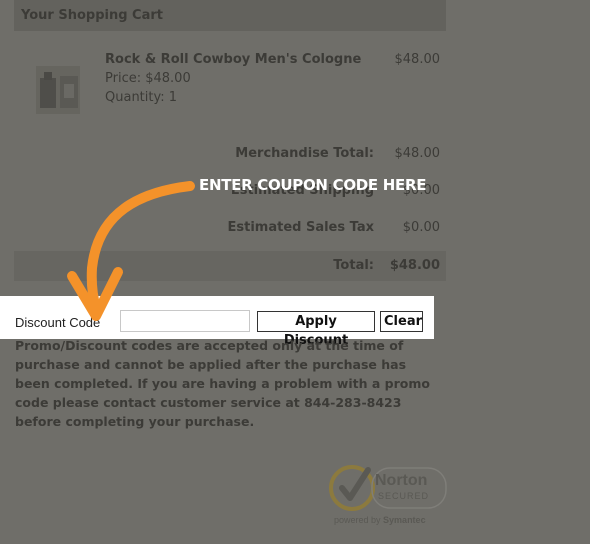 This screenshot has width=590, height=544. Describe the element at coordinates (417, 153) in the screenshot. I see `merchandise-total-value: $48.00` at that location.